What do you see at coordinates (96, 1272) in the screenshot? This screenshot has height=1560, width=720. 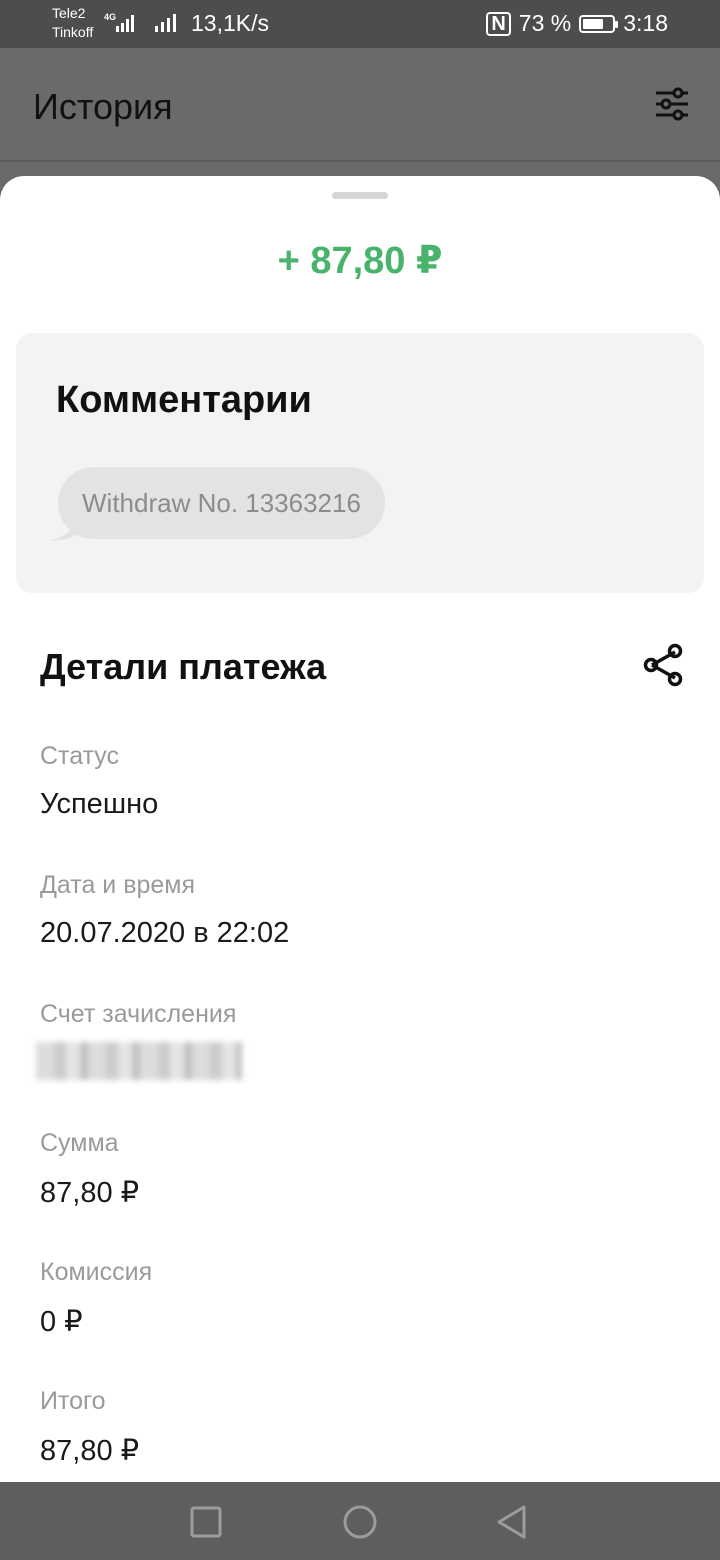 I see `fee-label: Комиссия` at bounding box center [96, 1272].